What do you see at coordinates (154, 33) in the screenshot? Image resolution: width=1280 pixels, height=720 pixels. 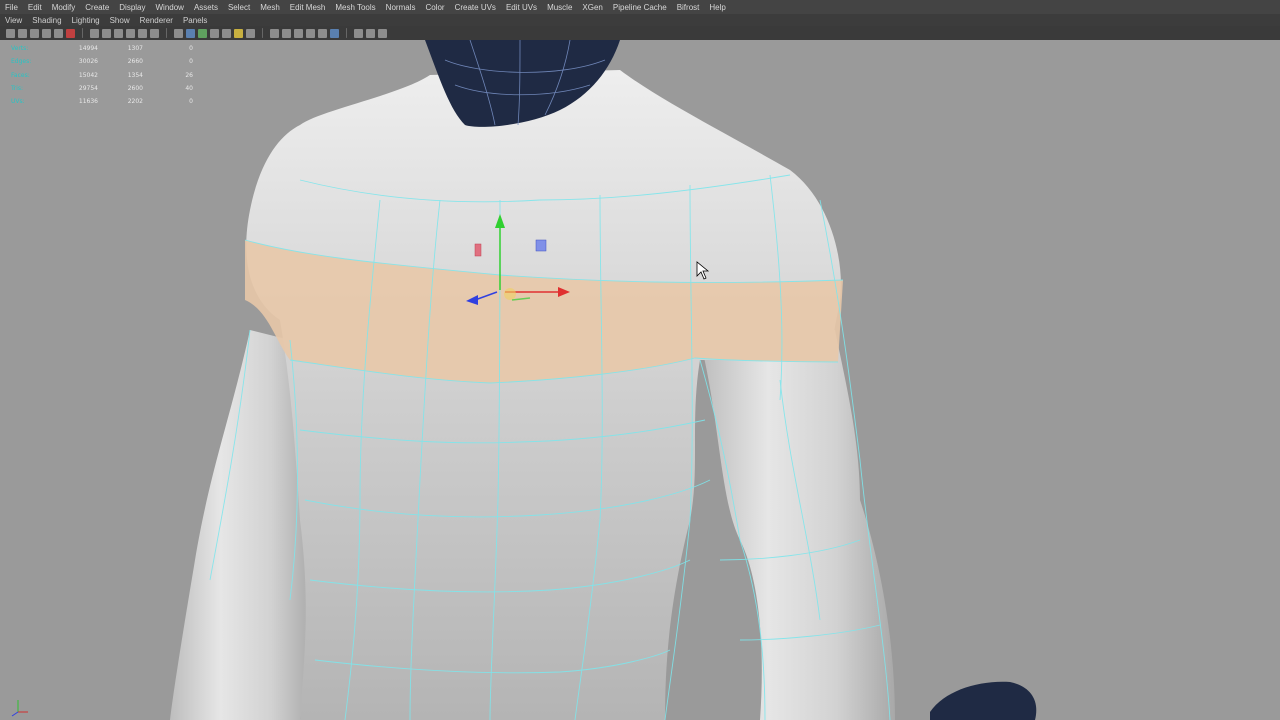 I see `safe-action-icon` at bounding box center [154, 33].